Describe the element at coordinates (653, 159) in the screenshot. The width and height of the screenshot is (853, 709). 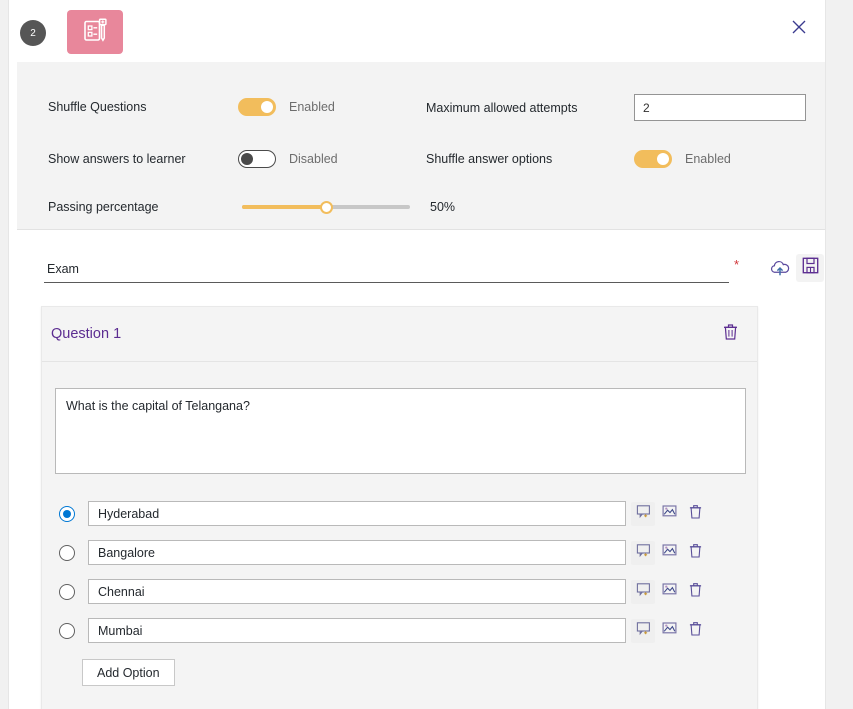
I see `shuffle-answers-toggle` at that location.